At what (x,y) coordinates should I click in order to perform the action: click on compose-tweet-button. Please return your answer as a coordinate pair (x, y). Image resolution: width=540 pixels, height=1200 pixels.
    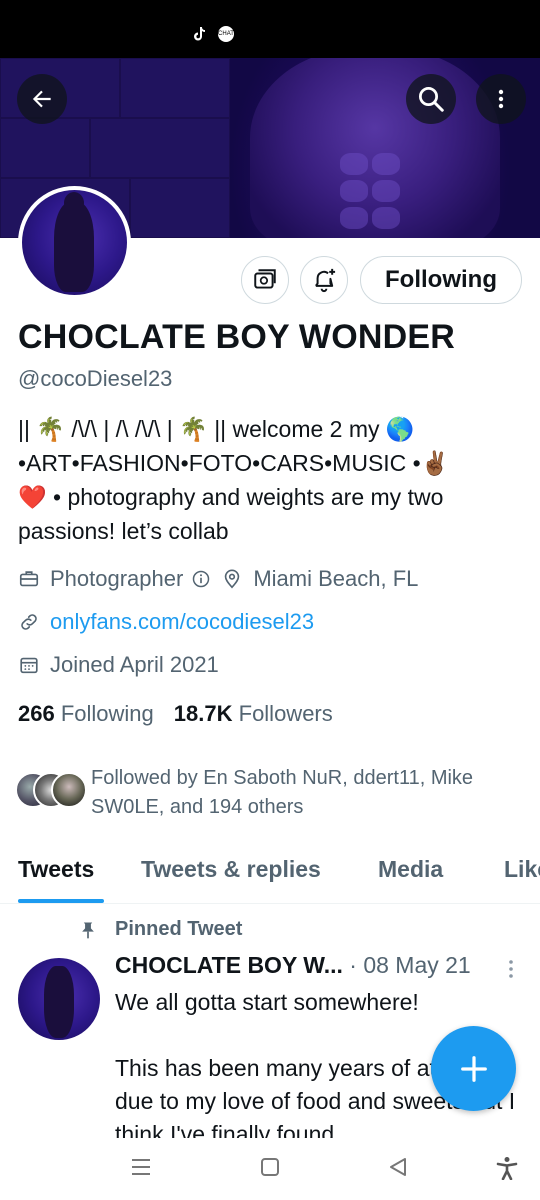
    Looking at the image, I should click on (473, 1068).